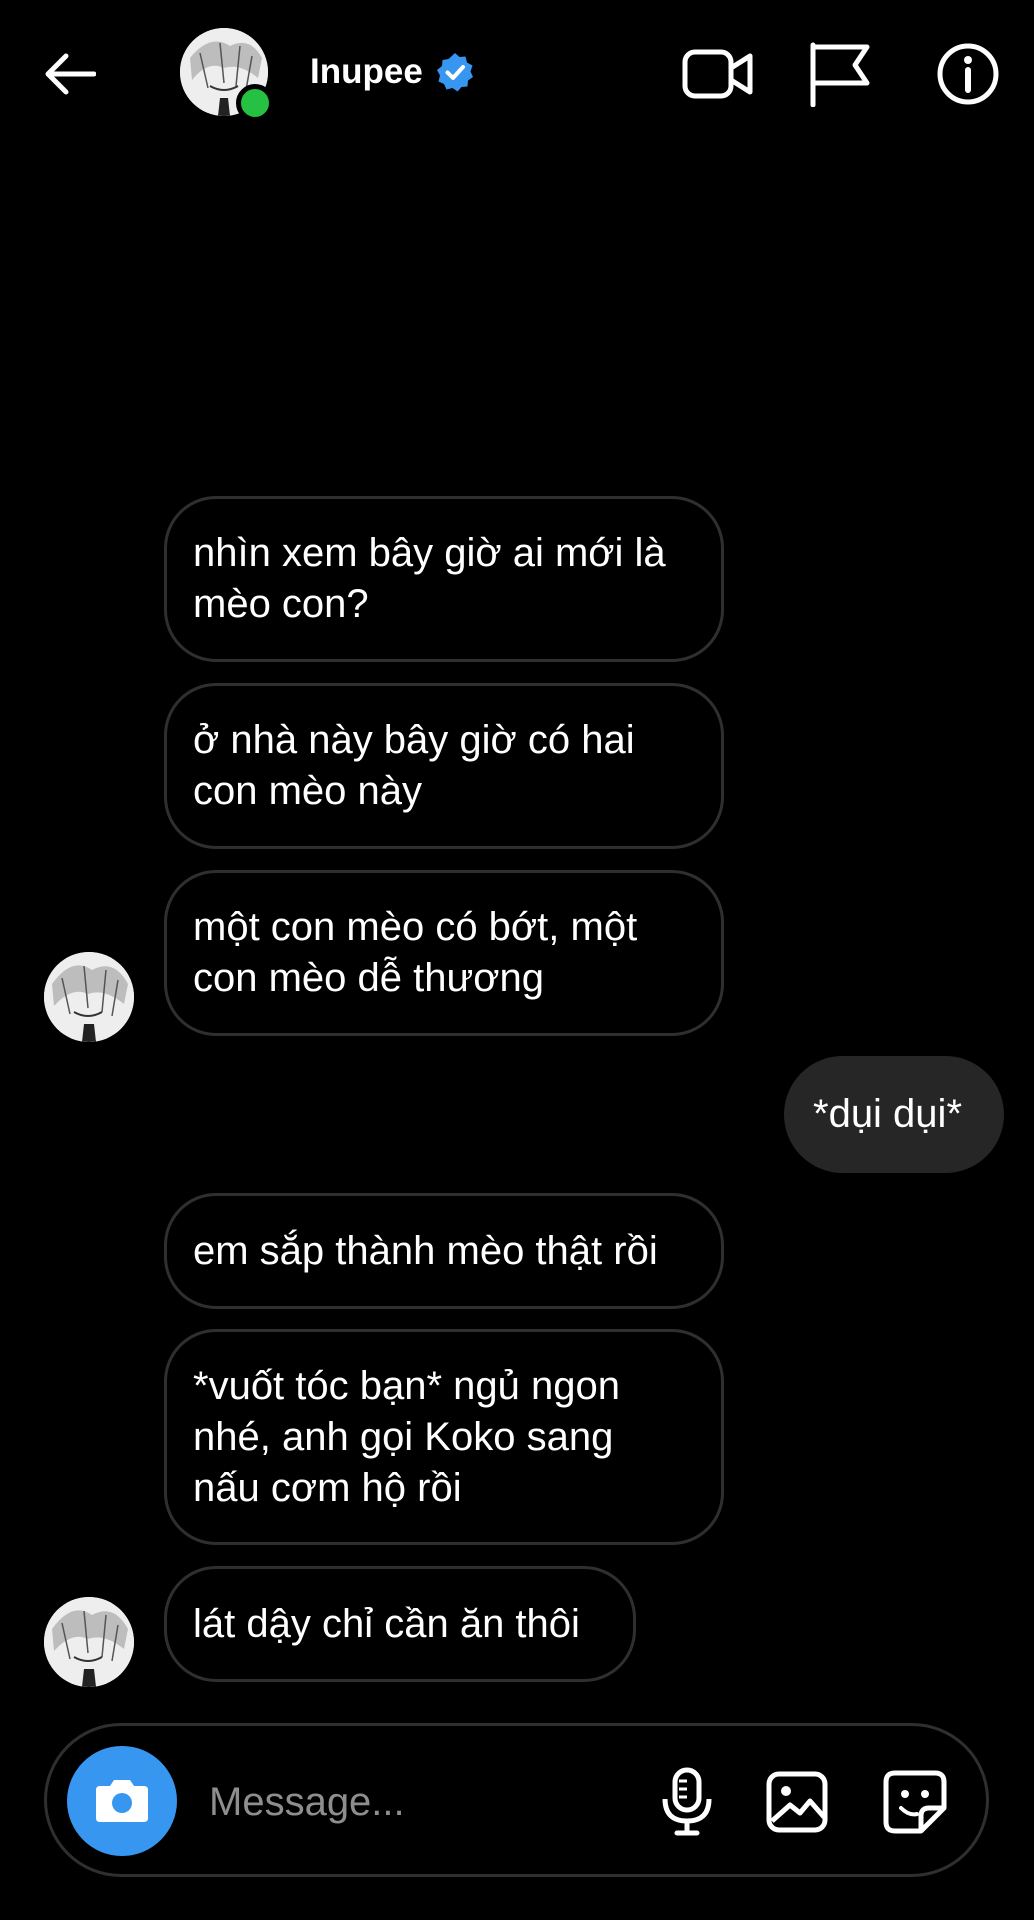  I want to click on camera-icon, so click(122, 1801).